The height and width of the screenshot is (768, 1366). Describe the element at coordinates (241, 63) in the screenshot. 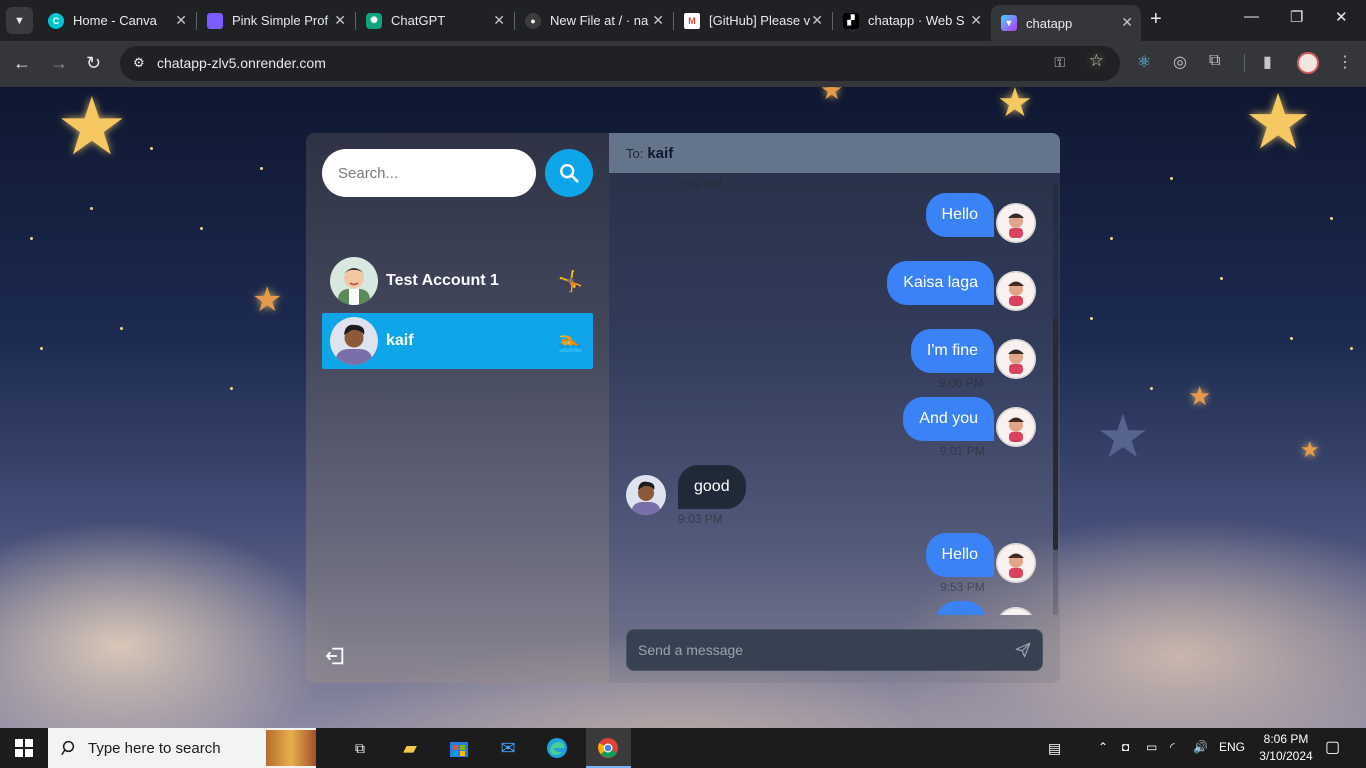

I see `url-text: chatapp-zlv5.onrender.com` at that location.